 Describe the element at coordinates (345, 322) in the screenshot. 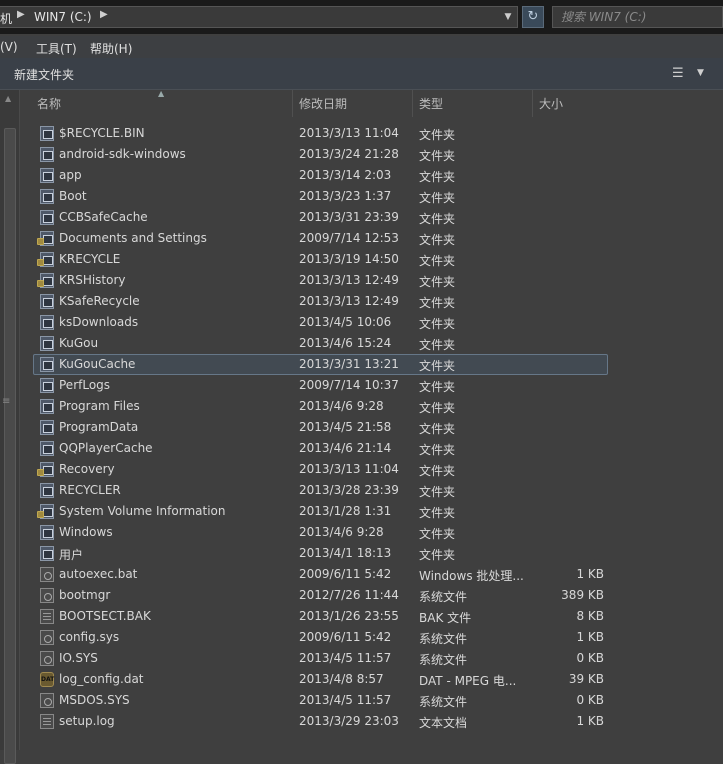

I see `file-date: 2013/4/5 10:06` at that location.